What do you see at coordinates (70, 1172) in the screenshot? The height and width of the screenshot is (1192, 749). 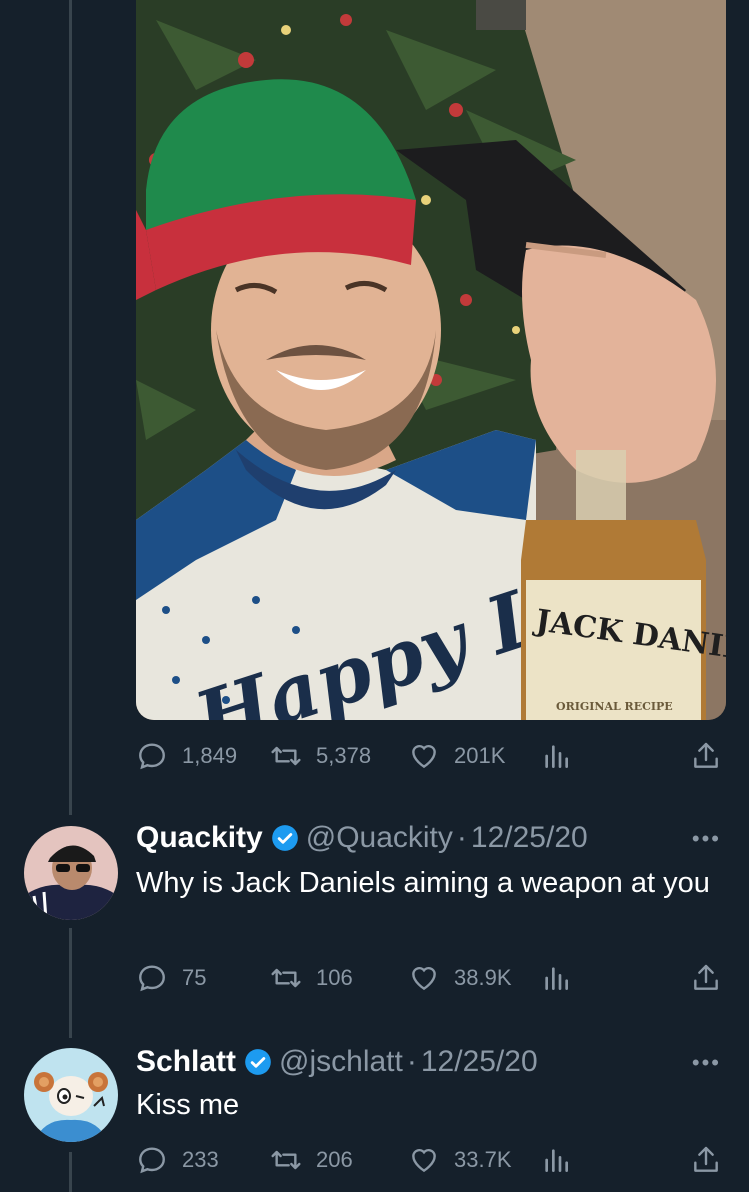 I see `thread-line-bottom` at bounding box center [70, 1172].